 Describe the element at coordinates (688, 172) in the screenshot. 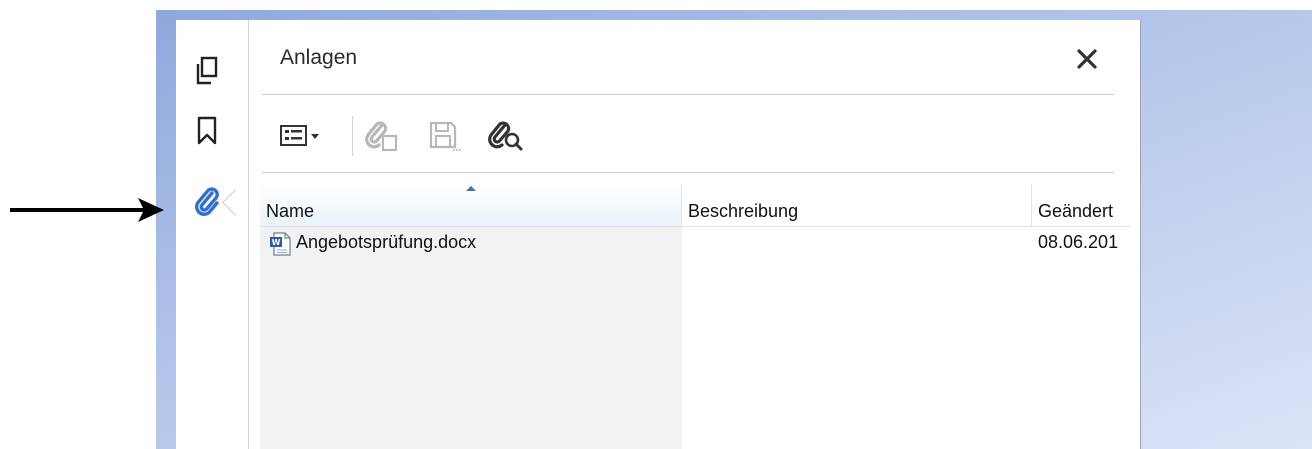

I see `toolbar-divider-bottom` at that location.